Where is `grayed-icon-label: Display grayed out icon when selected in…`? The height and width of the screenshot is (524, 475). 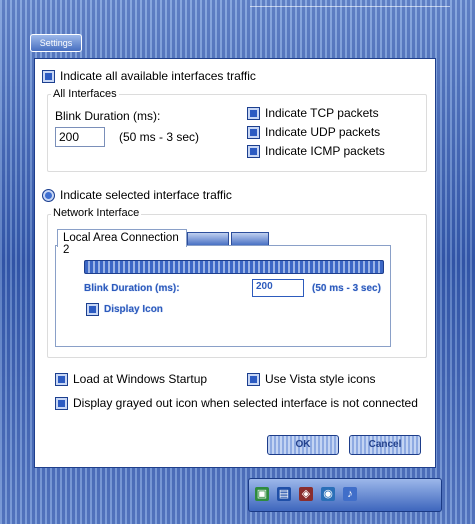
grayed-icon-label: Display grayed out icon when selected in… is located at coordinates (245, 403).